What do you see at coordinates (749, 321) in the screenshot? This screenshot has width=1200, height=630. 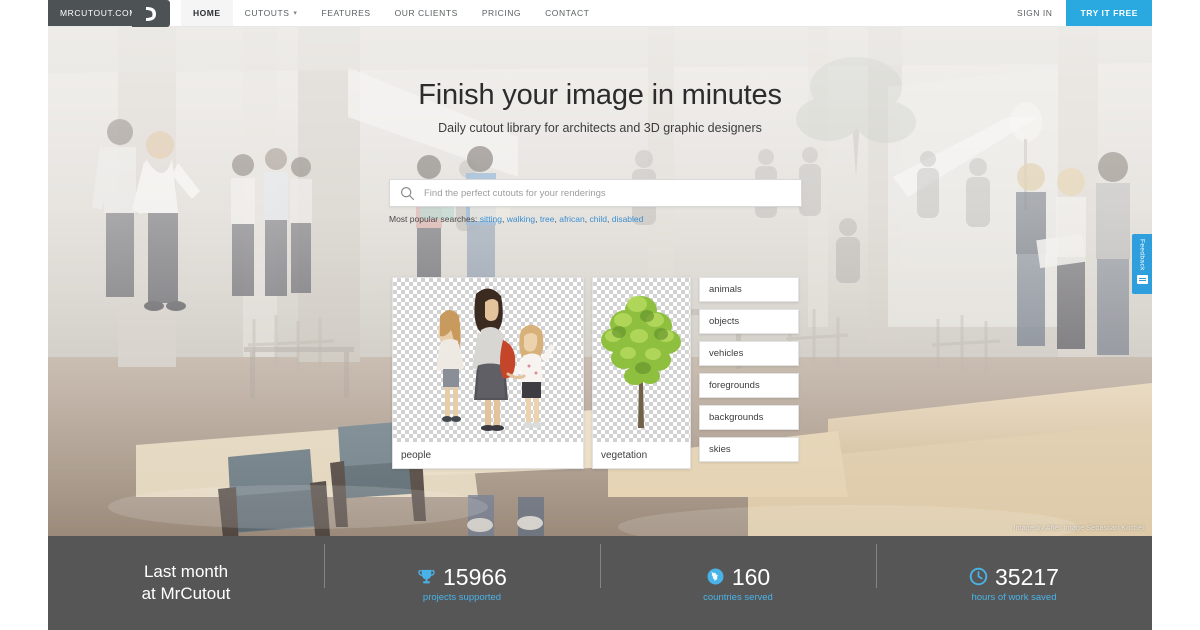 I see `category-item-objects: objects` at bounding box center [749, 321].